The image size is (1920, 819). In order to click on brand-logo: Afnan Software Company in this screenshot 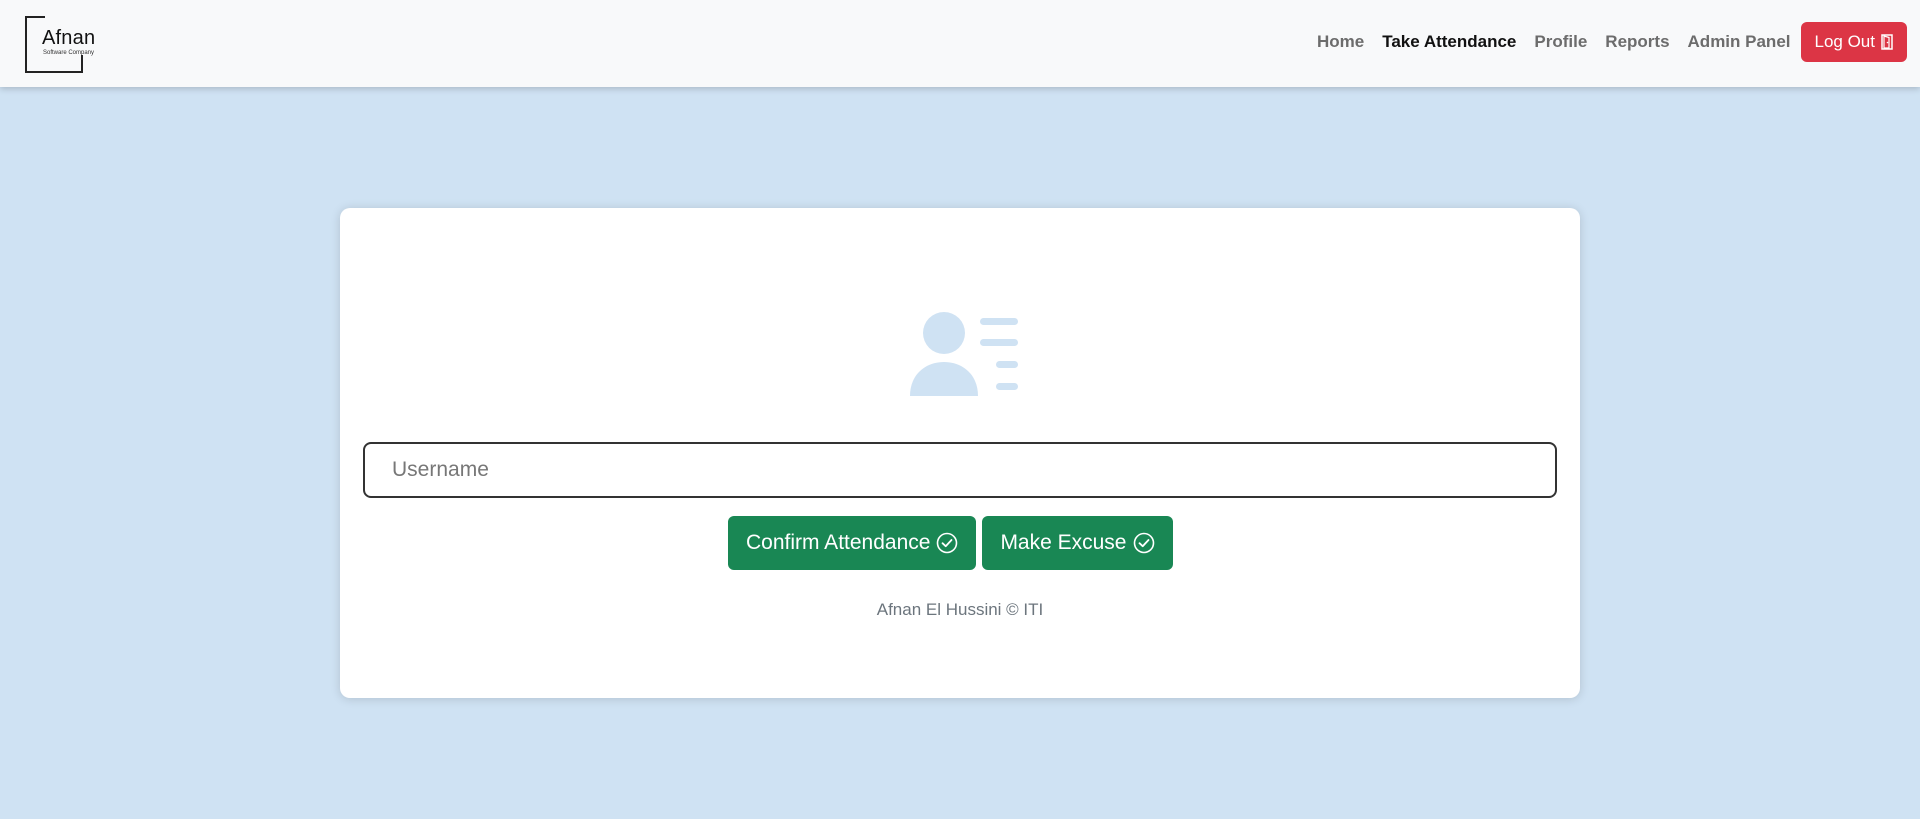, I will do `click(60, 44)`.